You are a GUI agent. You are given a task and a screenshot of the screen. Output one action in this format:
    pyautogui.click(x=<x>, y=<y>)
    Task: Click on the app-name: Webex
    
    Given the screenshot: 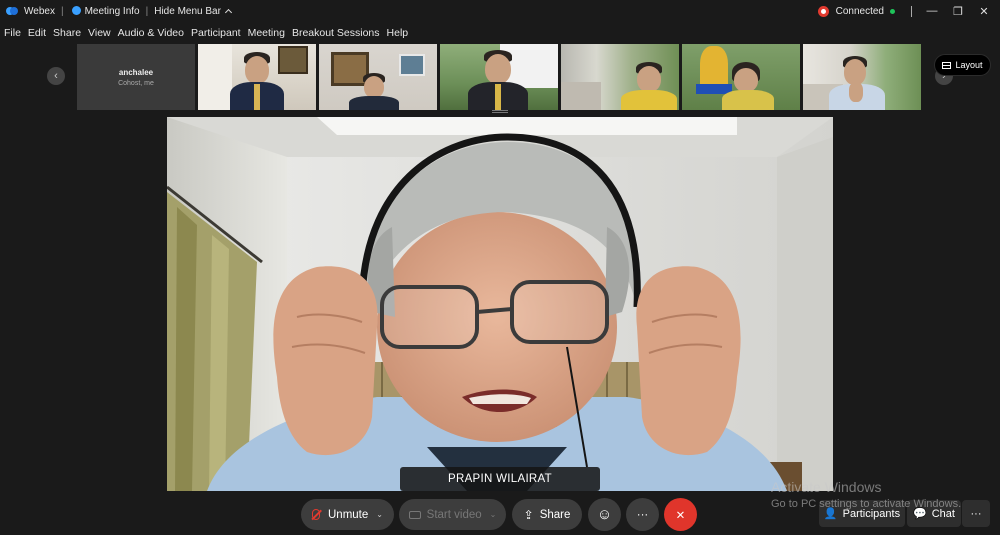 What is the action you would take?
    pyautogui.click(x=39, y=11)
    